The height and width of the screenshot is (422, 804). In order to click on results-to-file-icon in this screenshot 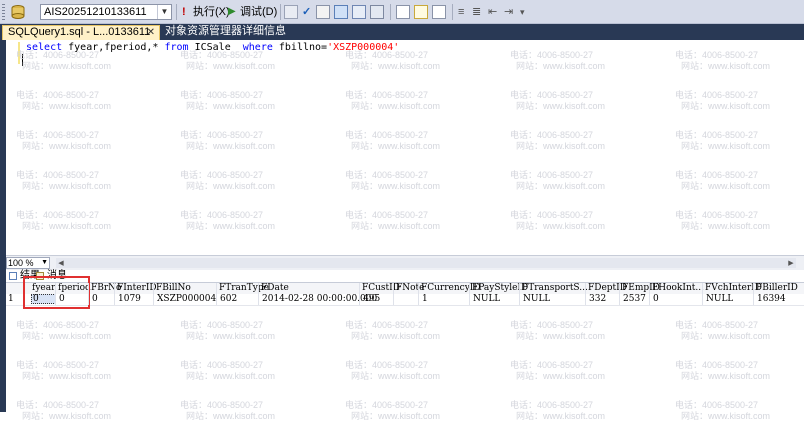, I will do `click(421, 12)`.